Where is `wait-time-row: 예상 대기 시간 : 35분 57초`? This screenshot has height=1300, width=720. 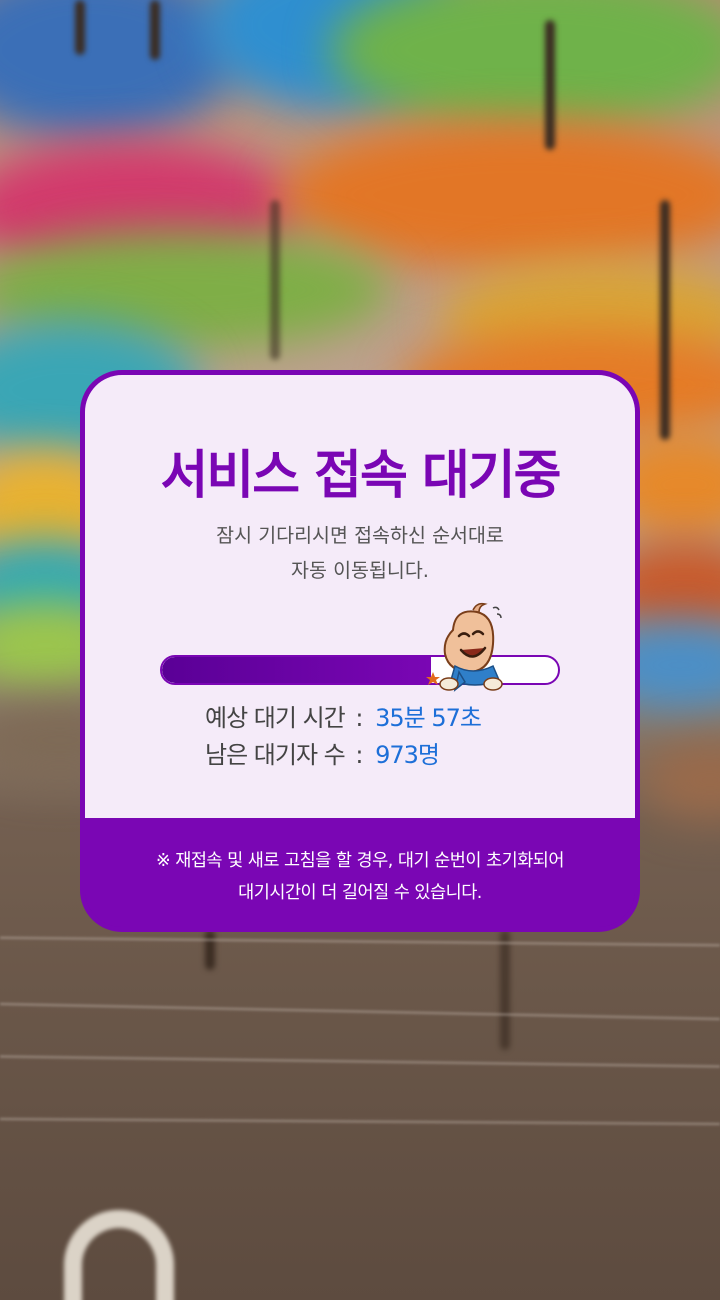
wait-time-row: 예상 대기 시간 : 35분 57초 is located at coordinates (343, 718).